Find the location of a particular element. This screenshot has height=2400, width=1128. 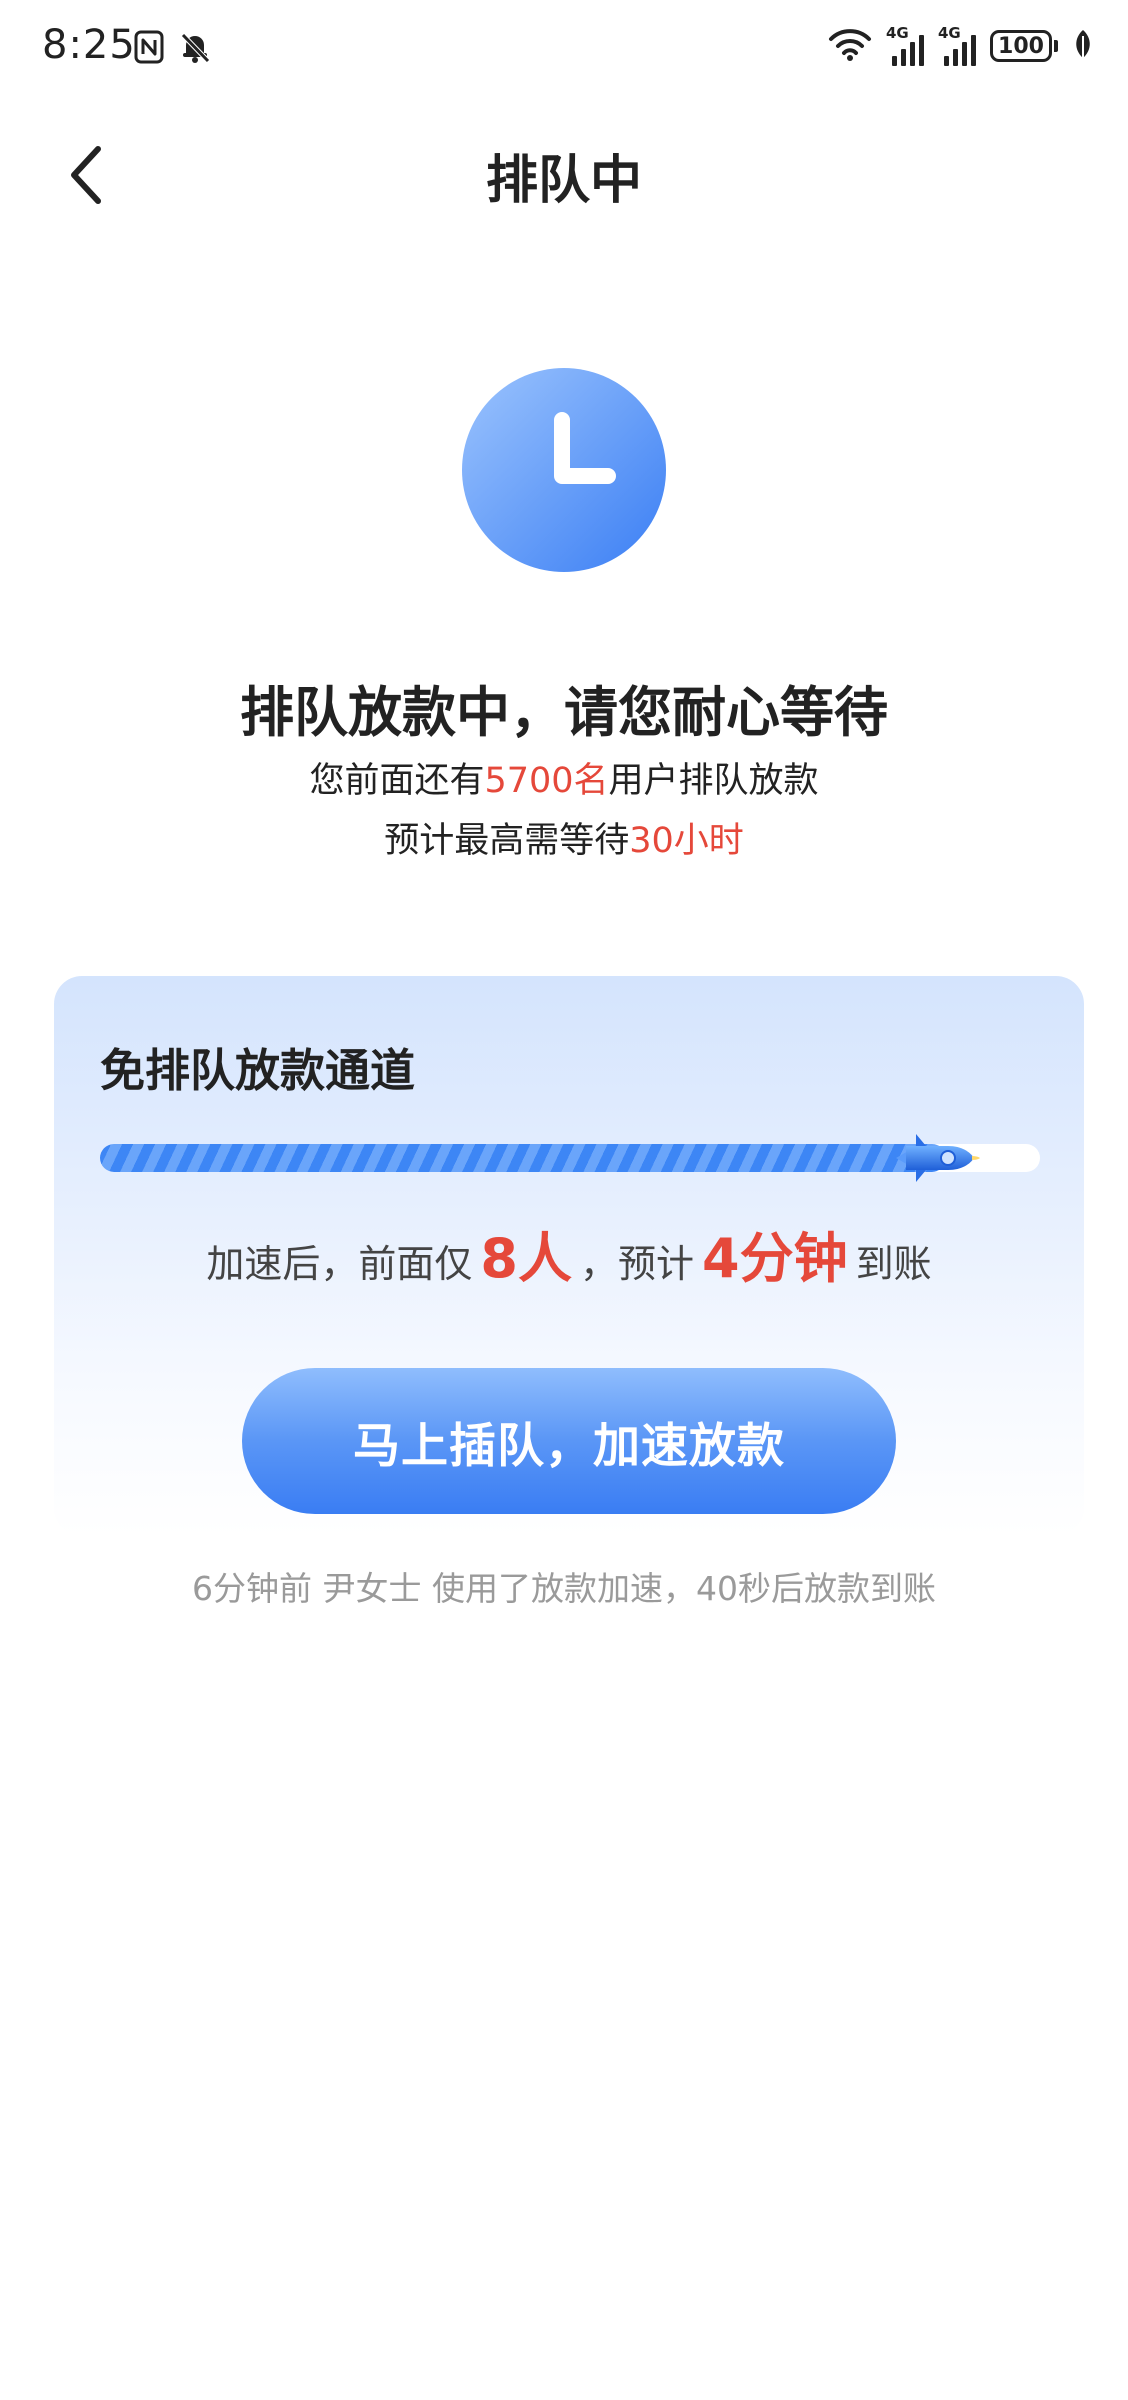

progress-fill is located at coordinates (523, 1158).